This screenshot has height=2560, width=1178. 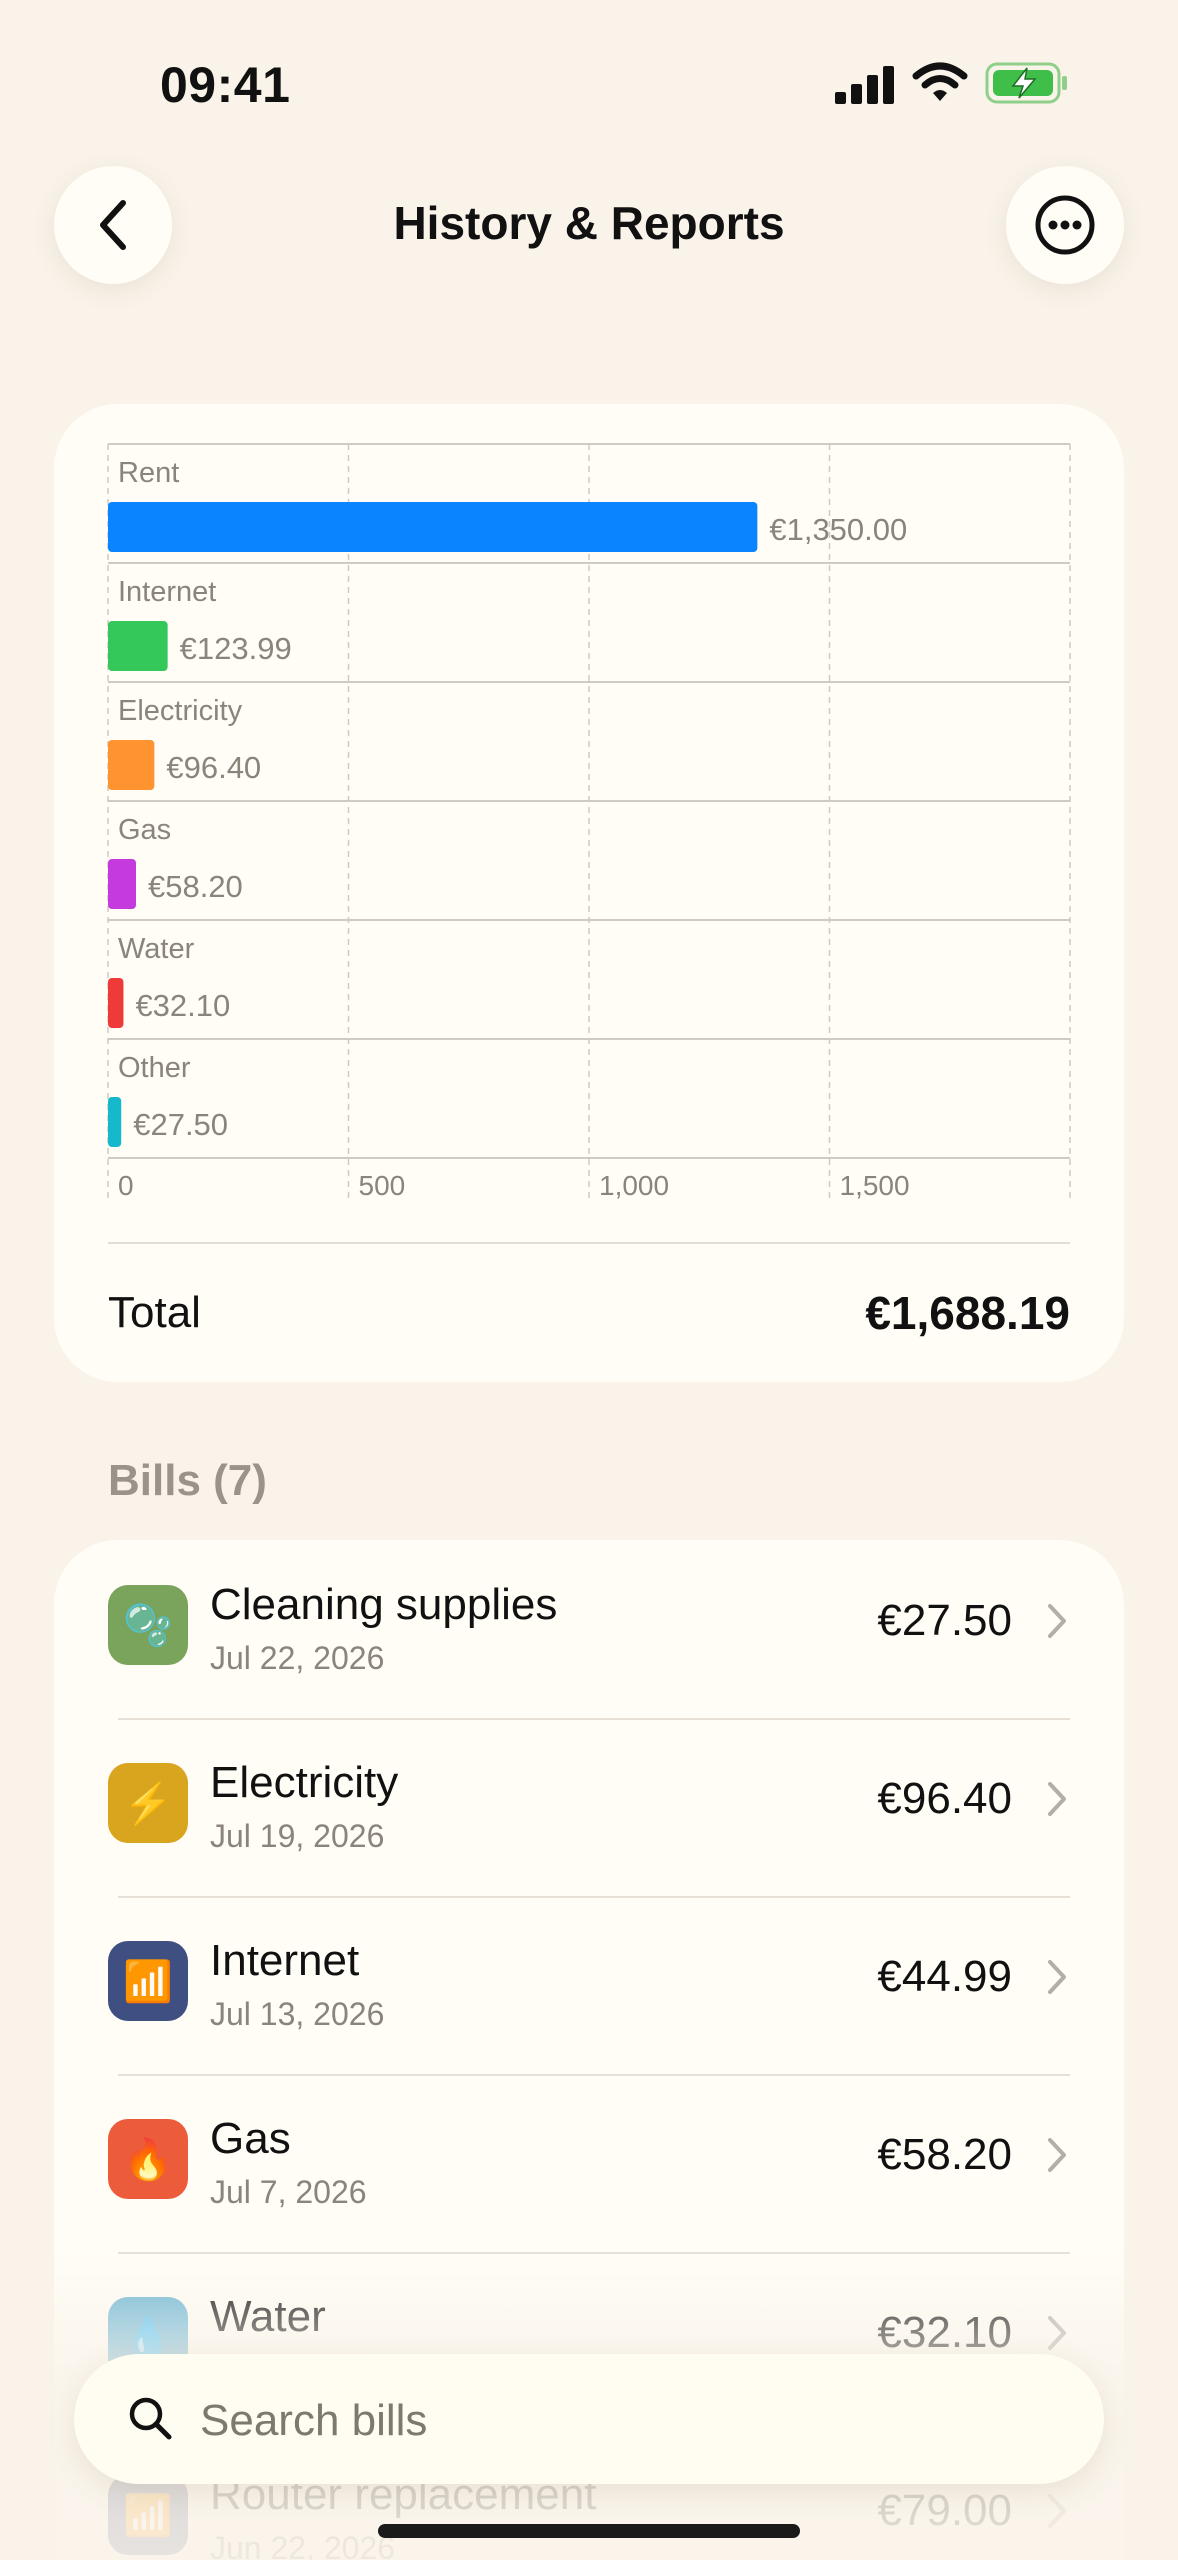 What do you see at coordinates (589, 75) in the screenshot?
I see `status-bar: 09:41` at bounding box center [589, 75].